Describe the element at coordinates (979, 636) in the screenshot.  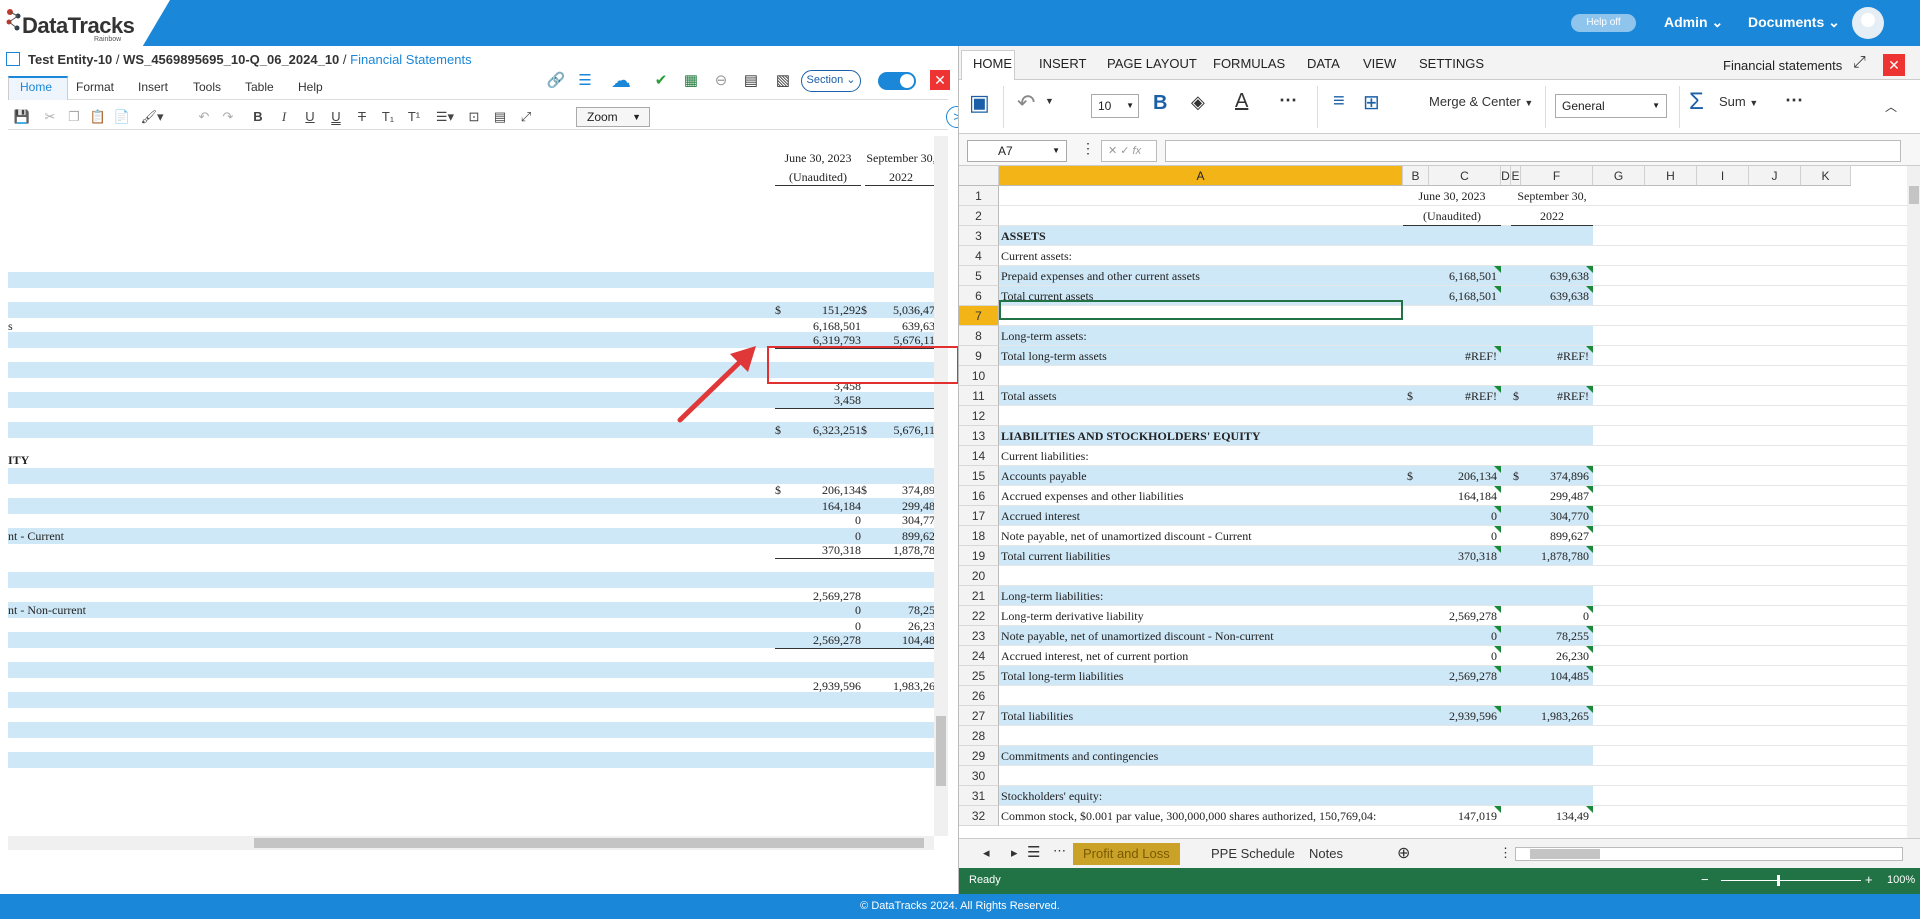
I see `row-header: 23` at that location.